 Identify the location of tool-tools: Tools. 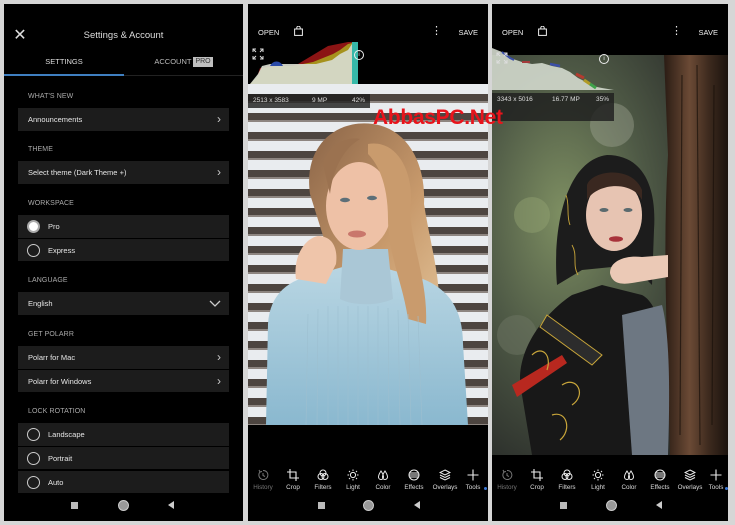
(714, 478).